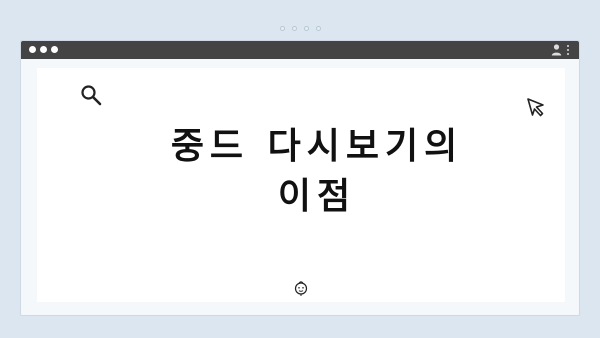 The image size is (600, 338). Describe the element at coordinates (568, 49) in the screenshot. I see `kebab-menu-icon` at that location.